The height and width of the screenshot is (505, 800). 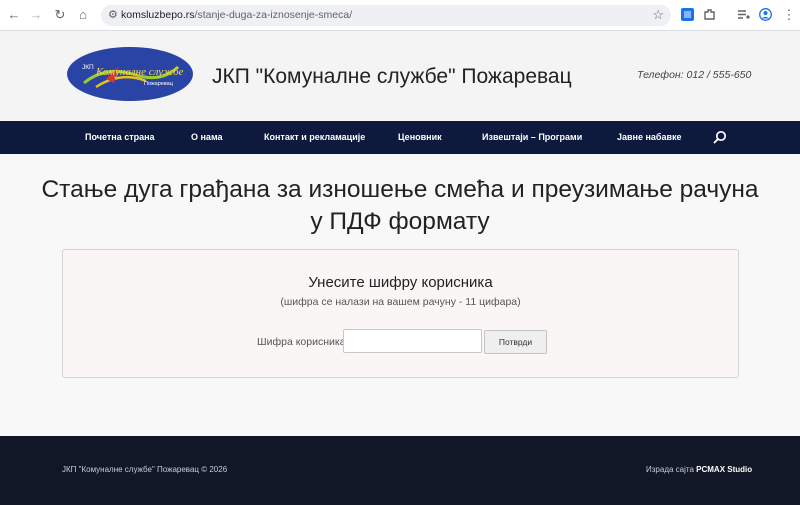 I want to click on reload-icon: ↻, so click(x=60, y=15).